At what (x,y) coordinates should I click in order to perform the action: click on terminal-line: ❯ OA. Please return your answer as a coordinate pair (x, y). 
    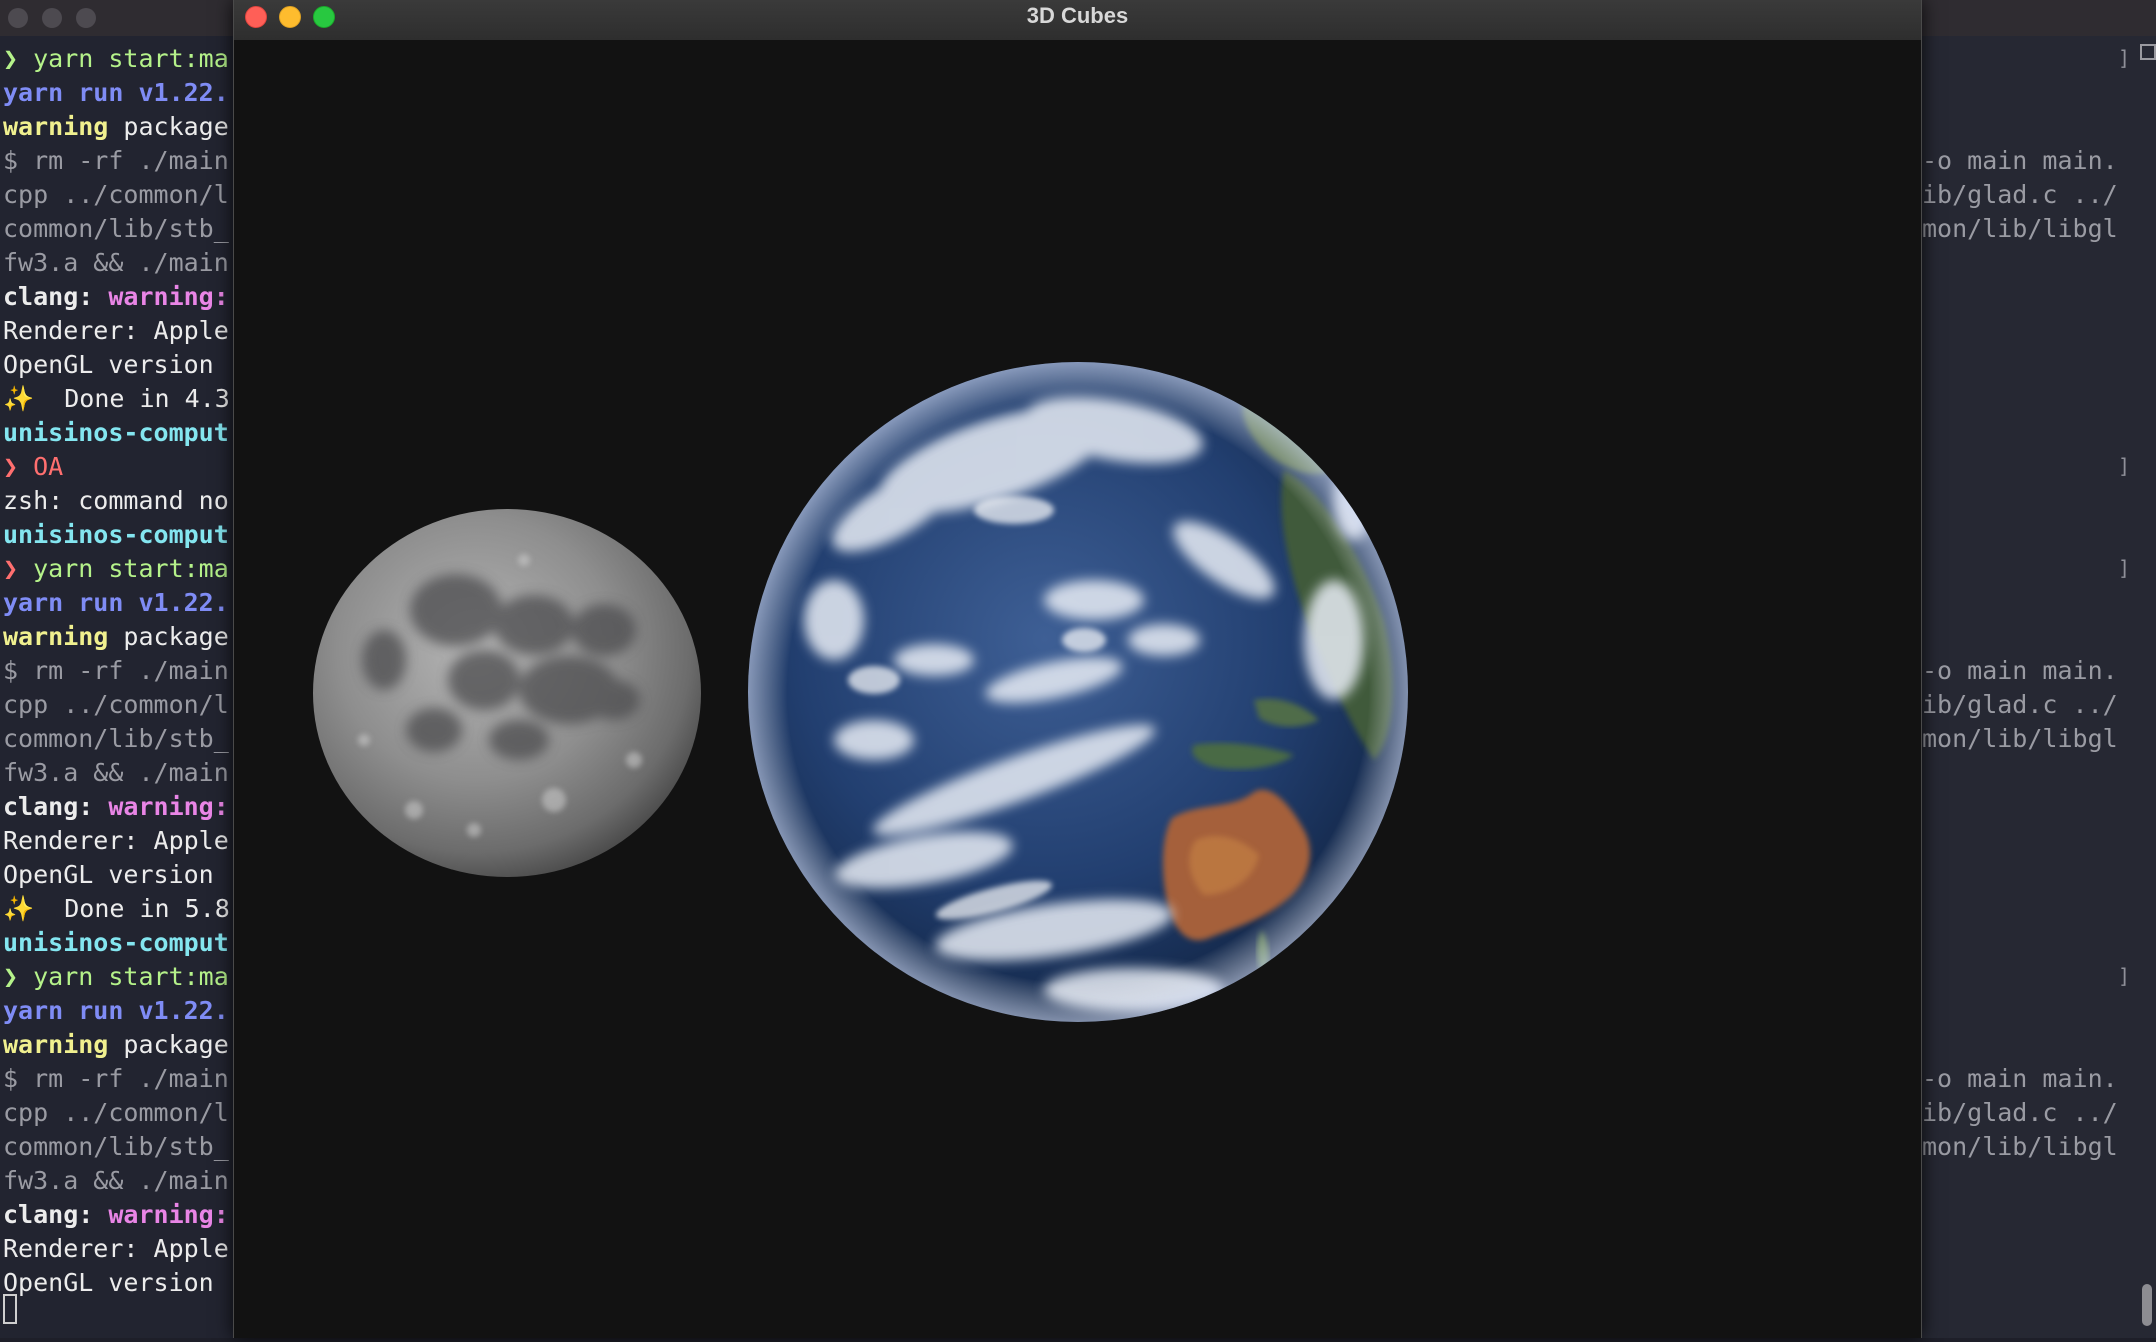
    Looking at the image, I should click on (33, 467).